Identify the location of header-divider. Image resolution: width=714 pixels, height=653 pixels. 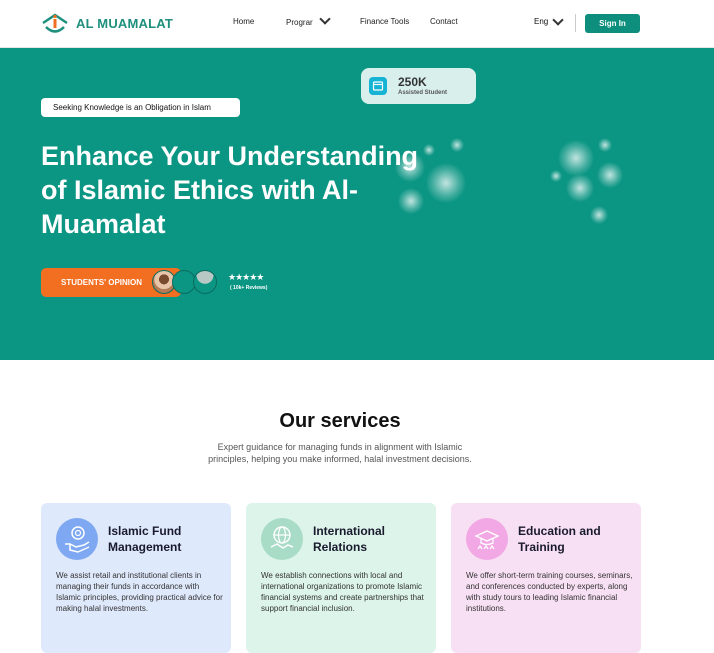
(575, 23).